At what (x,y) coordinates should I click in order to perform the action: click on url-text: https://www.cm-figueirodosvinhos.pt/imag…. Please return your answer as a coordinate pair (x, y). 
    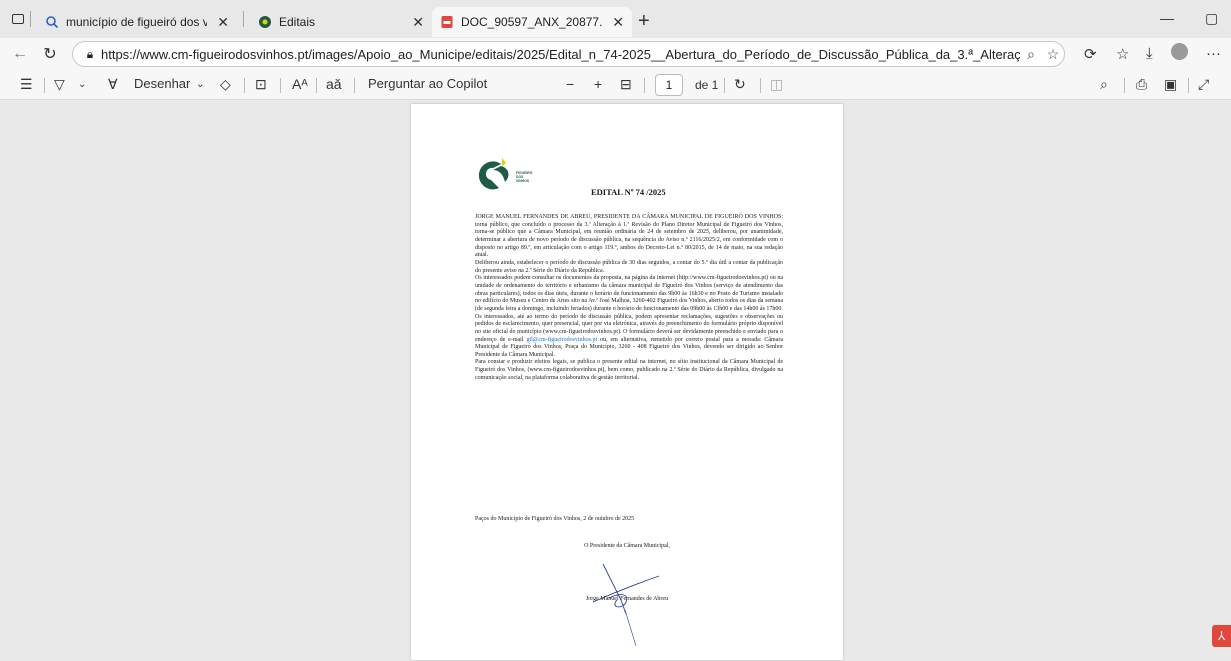
    Looking at the image, I should click on (560, 54).